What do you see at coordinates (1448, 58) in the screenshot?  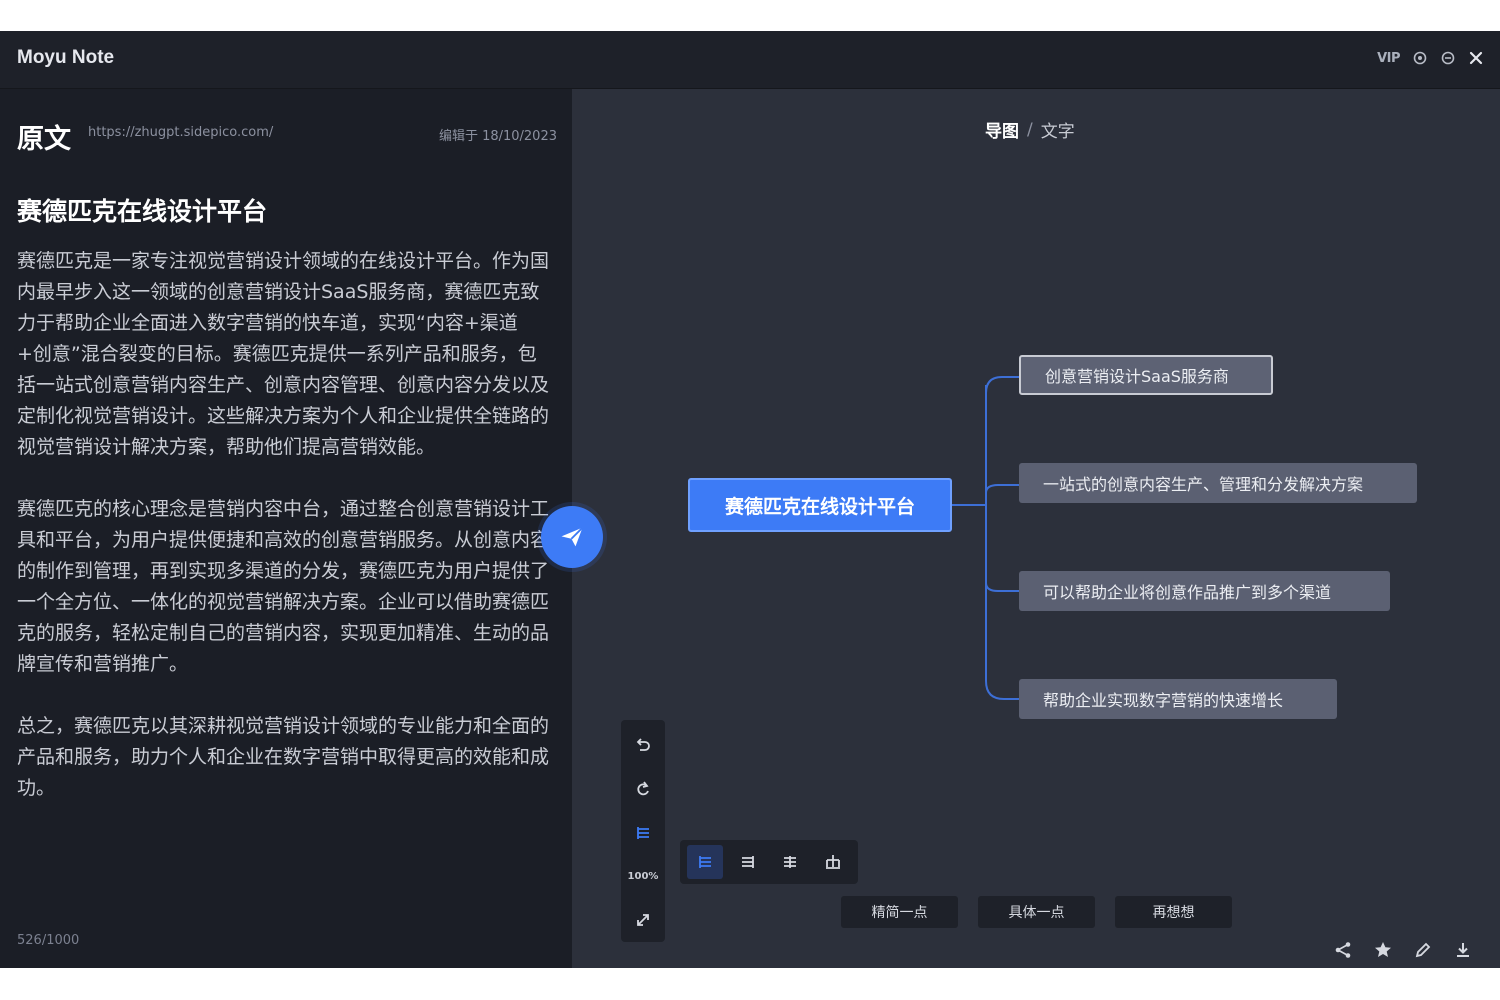 I see `minimize-icon` at bounding box center [1448, 58].